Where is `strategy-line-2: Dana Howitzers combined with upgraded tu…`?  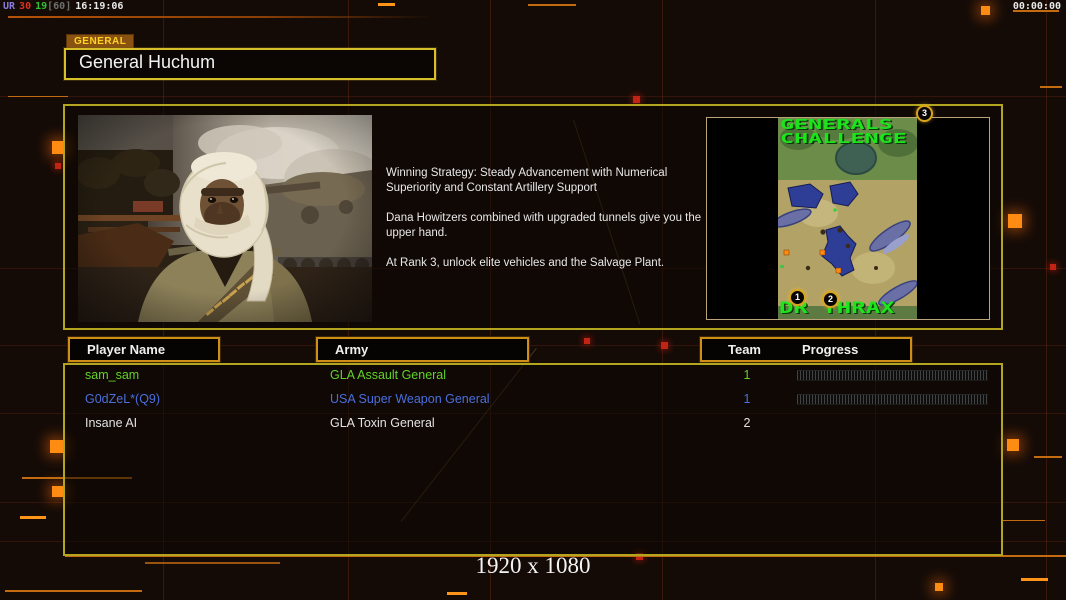
strategy-line-2: Dana Howitzers combined with upgraded tu… is located at coordinates (544, 225).